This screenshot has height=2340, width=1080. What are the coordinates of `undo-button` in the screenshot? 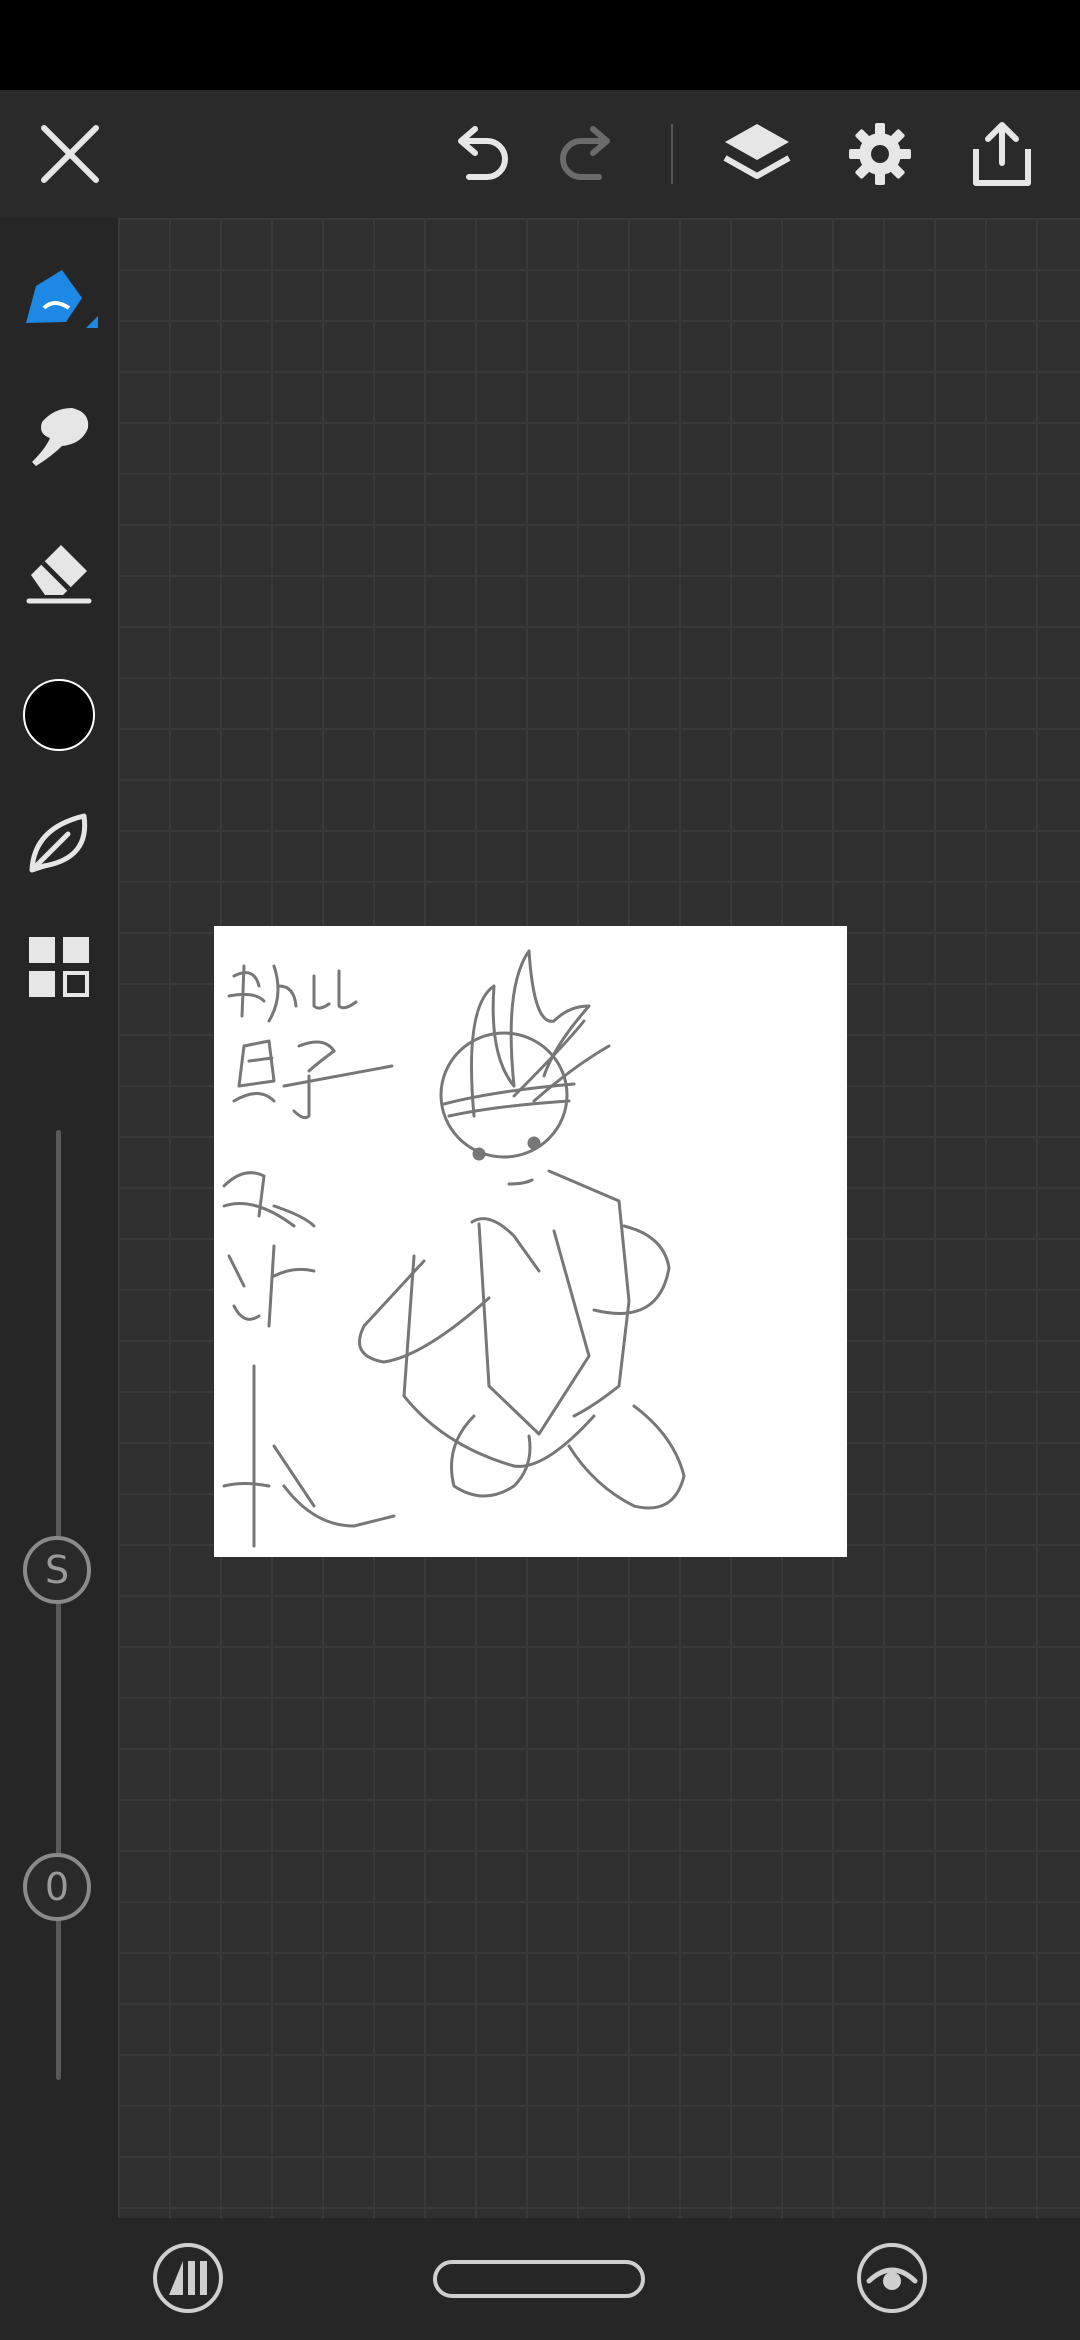 It's located at (480, 154).